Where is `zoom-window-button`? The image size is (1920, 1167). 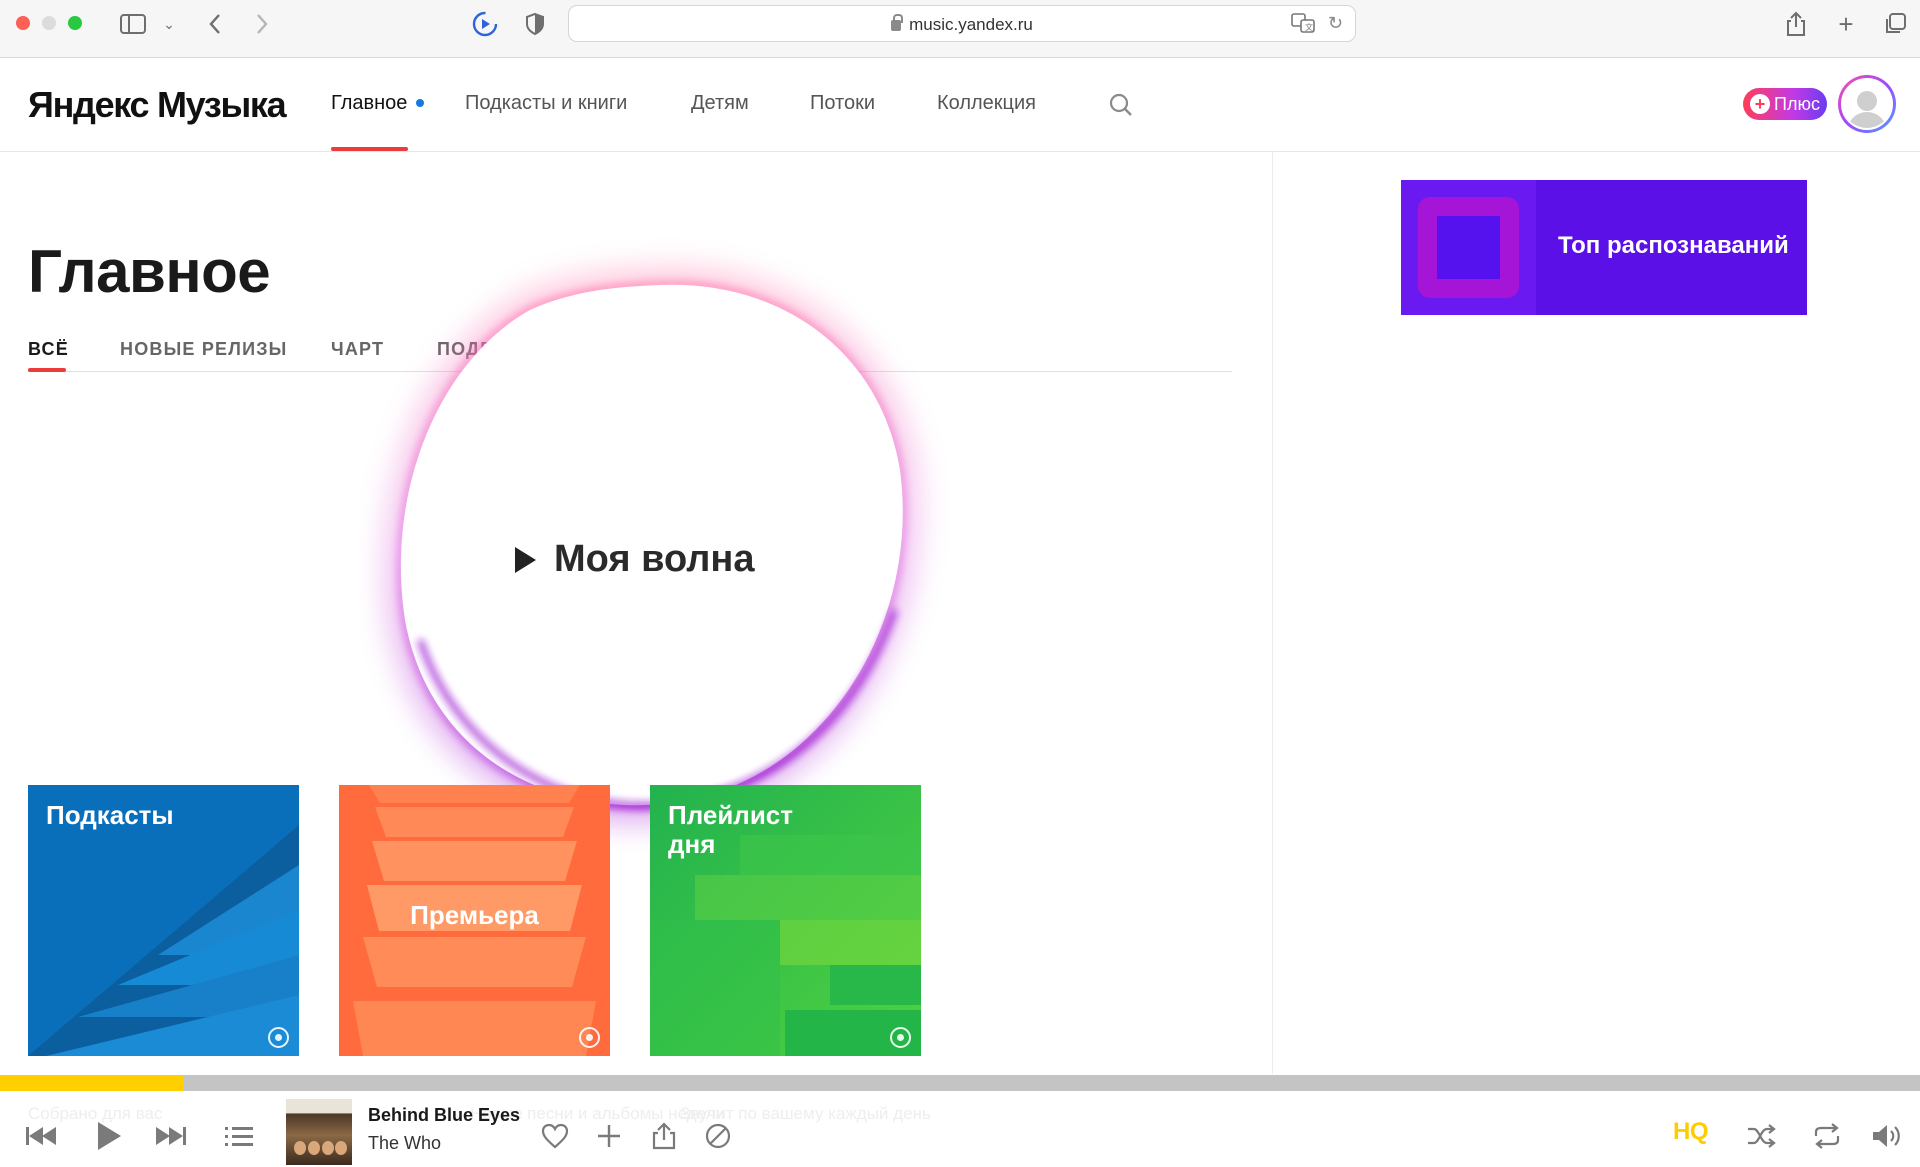
zoom-window-button is located at coordinates (75, 23).